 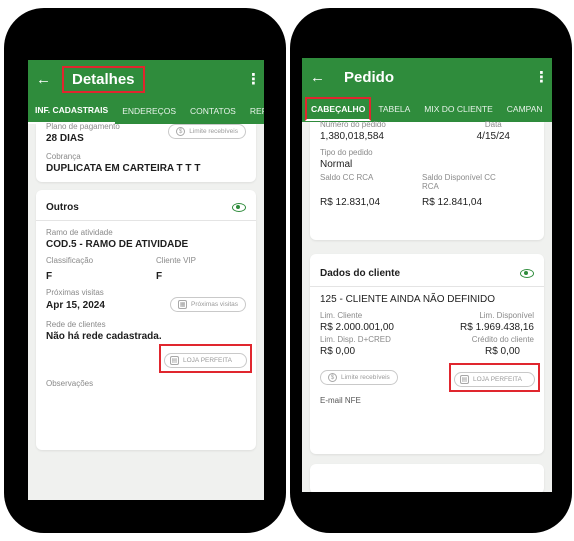 I want to click on order-type-value: Normal, so click(x=336, y=164).